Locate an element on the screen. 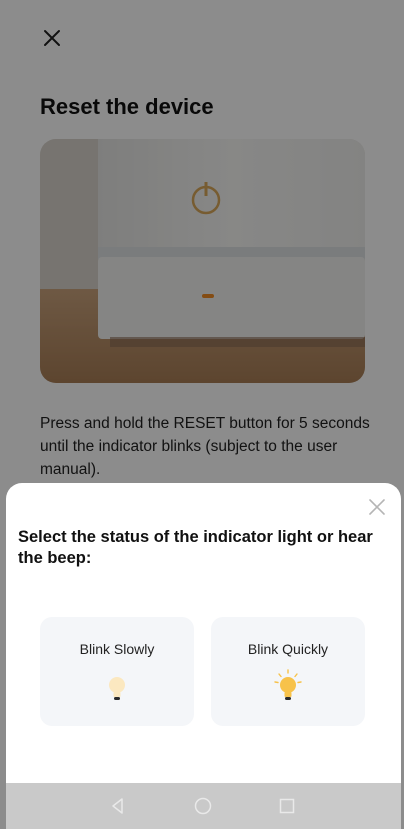 Image resolution: width=404 pixels, height=829 pixels. system-navigation-bar is located at coordinates (203, 806).